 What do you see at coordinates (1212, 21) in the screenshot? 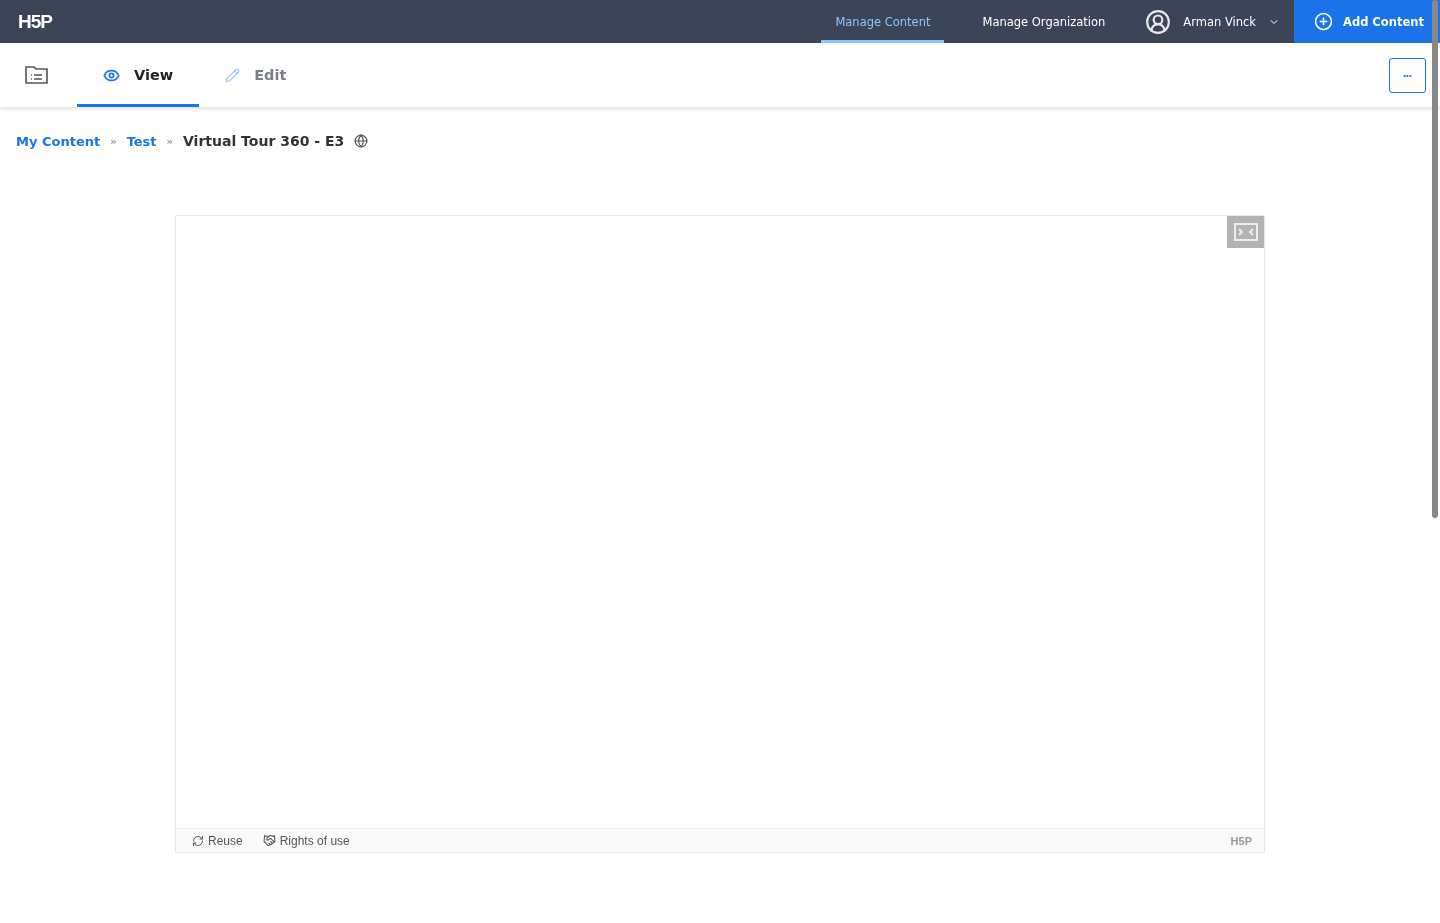
I see `user-menu: Arman Vinck` at bounding box center [1212, 21].